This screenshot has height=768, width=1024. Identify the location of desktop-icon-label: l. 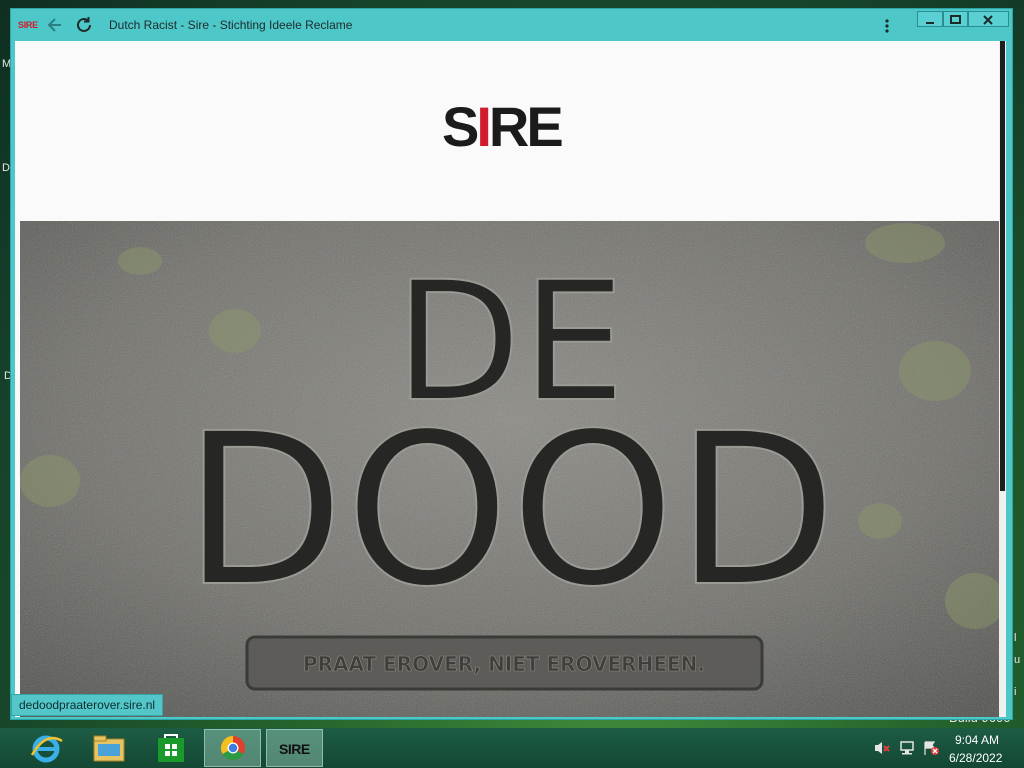
(1015, 638).